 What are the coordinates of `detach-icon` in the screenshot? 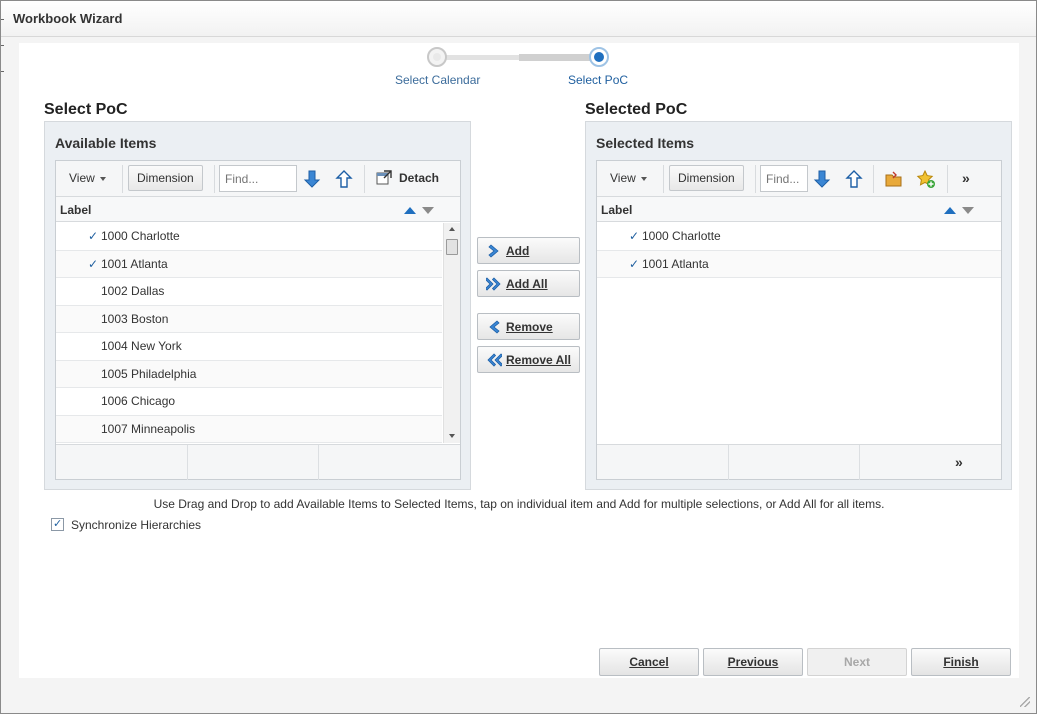 It's located at (384, 177).